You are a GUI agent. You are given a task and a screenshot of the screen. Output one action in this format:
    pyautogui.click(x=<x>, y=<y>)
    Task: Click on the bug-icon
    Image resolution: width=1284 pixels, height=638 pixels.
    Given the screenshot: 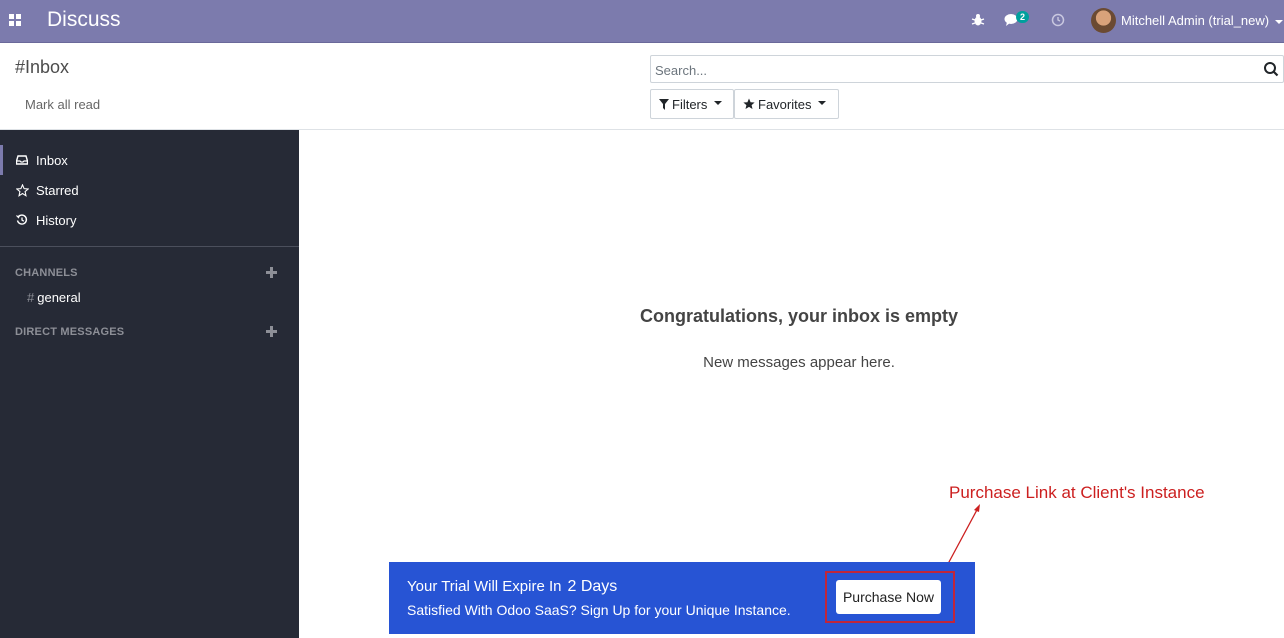 What is the action you would take?
    pyautogui.click(x=978, y=20)
    